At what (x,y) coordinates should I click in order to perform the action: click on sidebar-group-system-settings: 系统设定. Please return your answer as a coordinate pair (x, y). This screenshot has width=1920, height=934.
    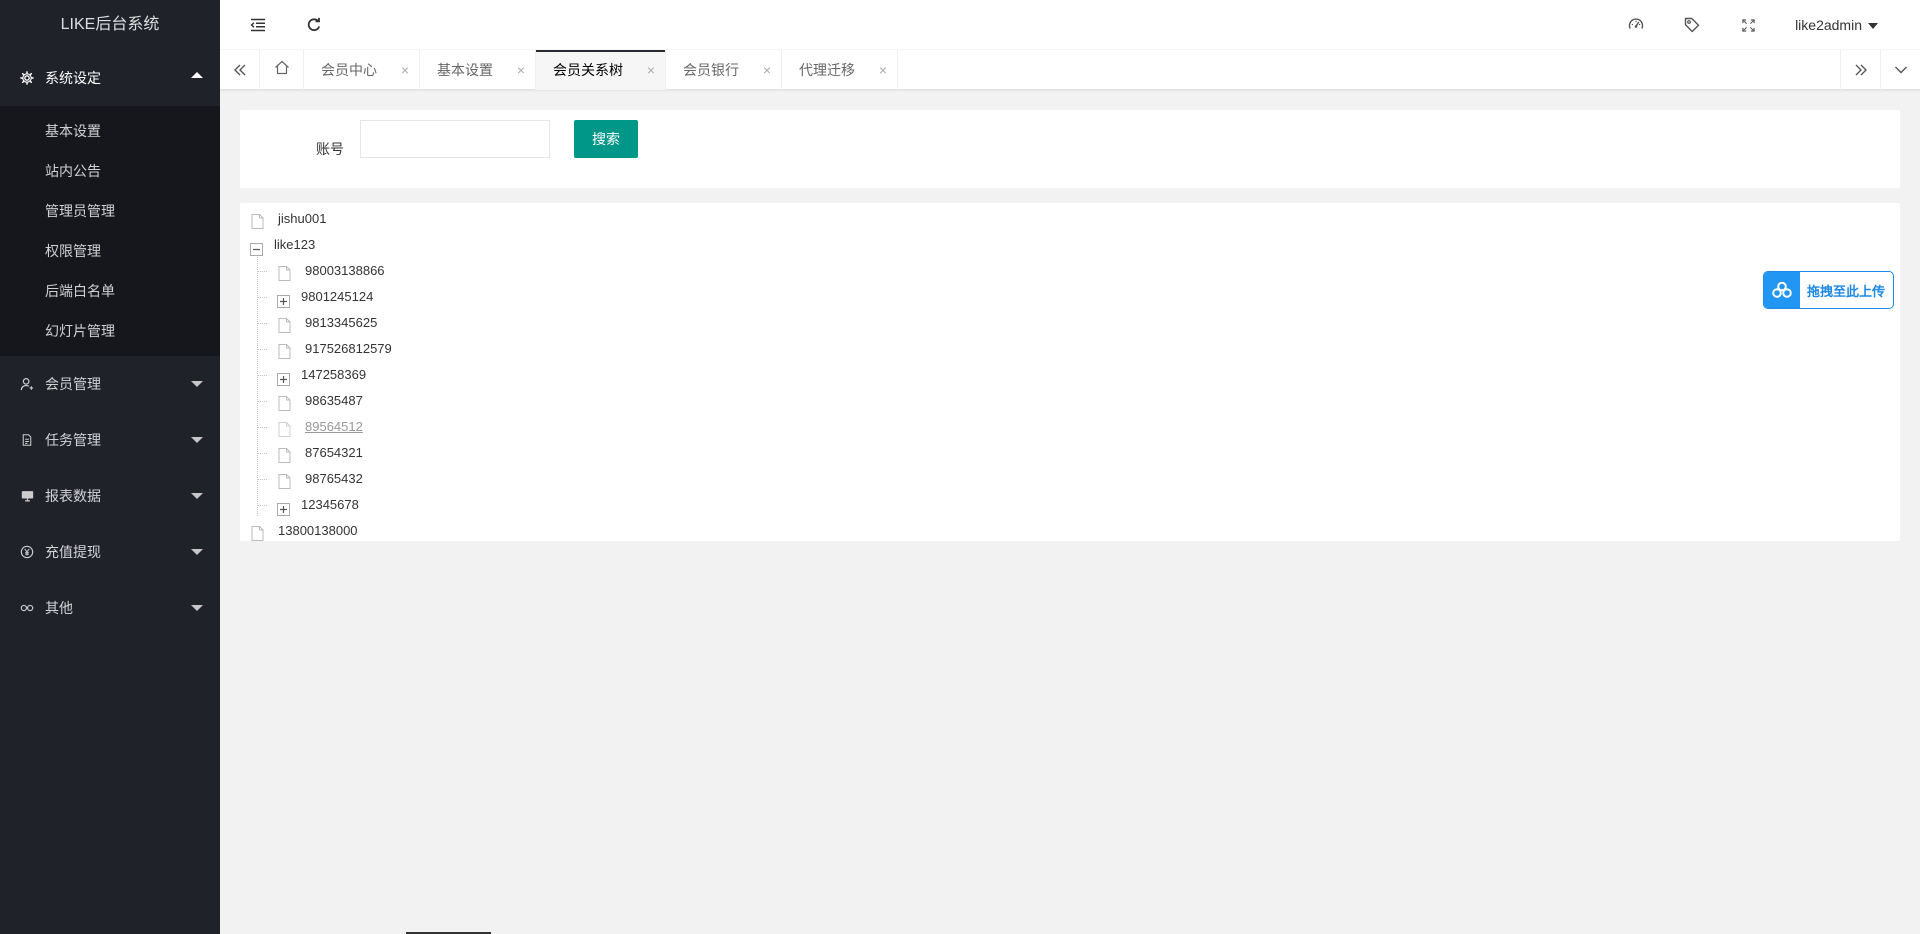
    Looking at the image, I should click on (110, 78).